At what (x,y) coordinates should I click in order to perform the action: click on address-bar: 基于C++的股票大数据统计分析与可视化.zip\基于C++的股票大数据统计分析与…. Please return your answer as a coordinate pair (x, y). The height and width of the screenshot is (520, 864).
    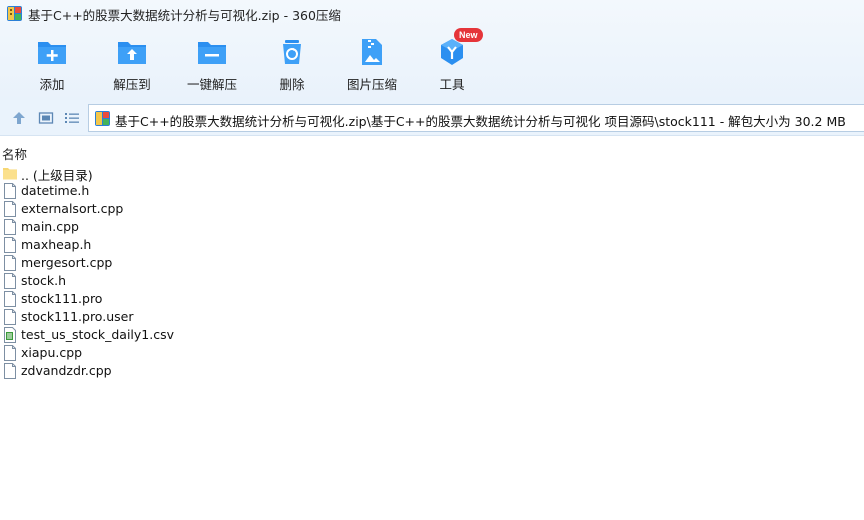
    Looking at the image, I should click on (476, 118).